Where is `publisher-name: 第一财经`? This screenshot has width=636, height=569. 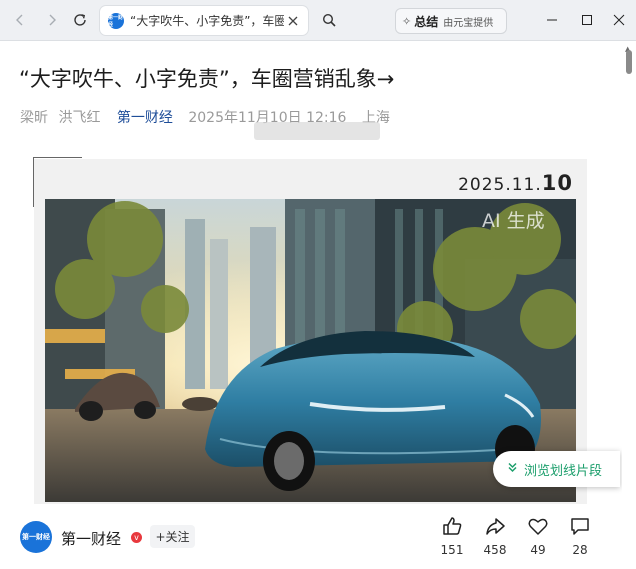 publisher-name: 第一财经 is located at coordinates (91, 538).